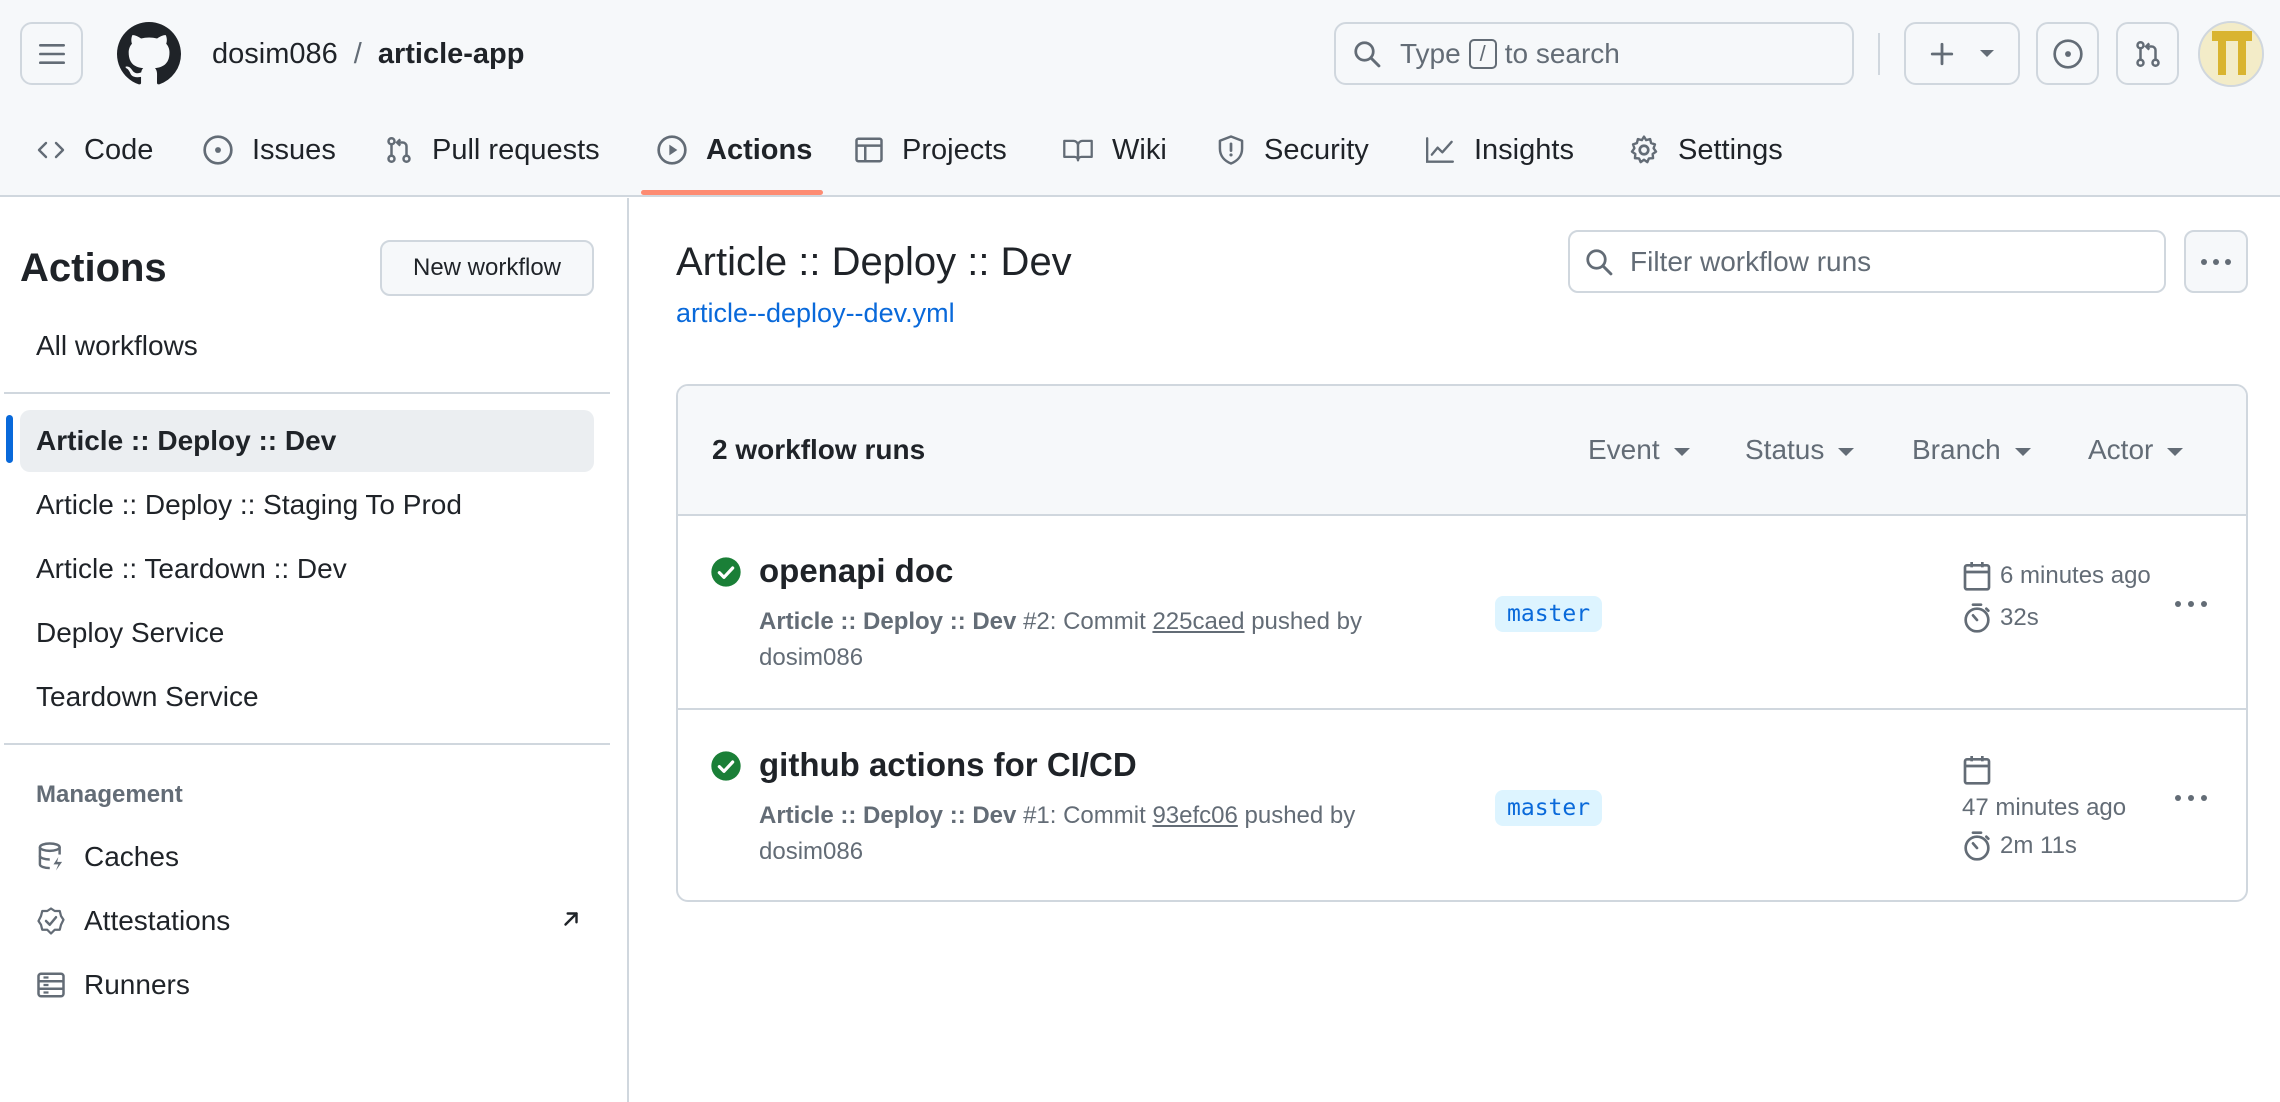 The height and width of the screenshot is (1102, 2280). I want to click on run-title-link: github actions for CI/CD, so click(948, 765).